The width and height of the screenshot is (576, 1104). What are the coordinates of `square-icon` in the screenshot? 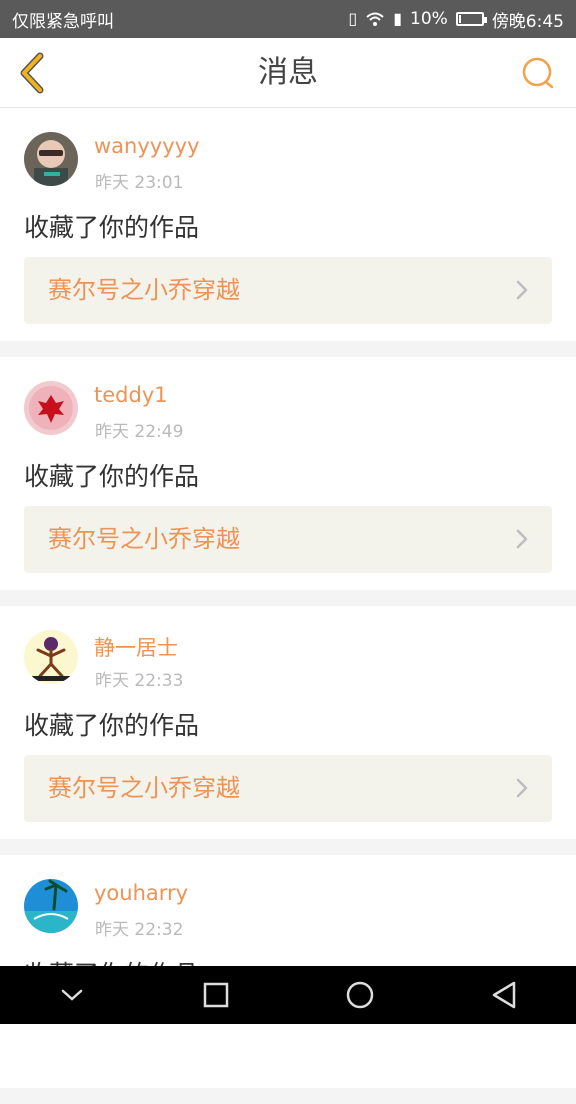 It's located at (216, 995).